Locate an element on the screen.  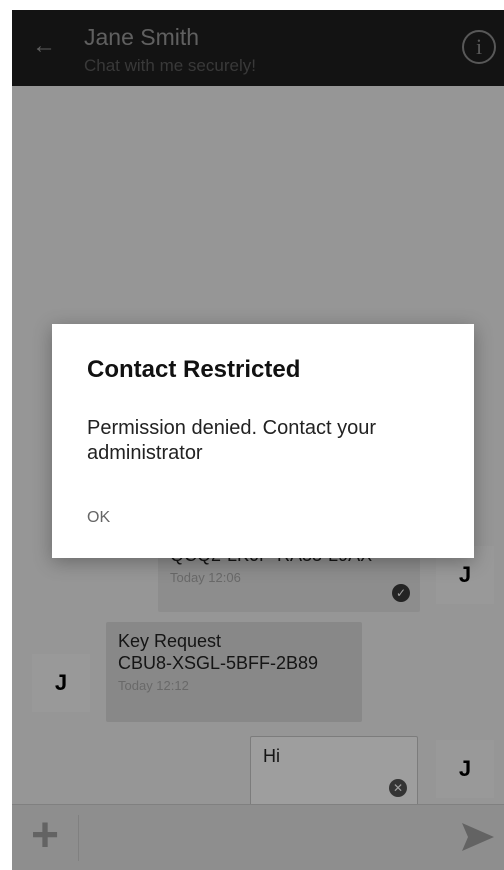
ok-button: OK is located at coordinates (115, 518).